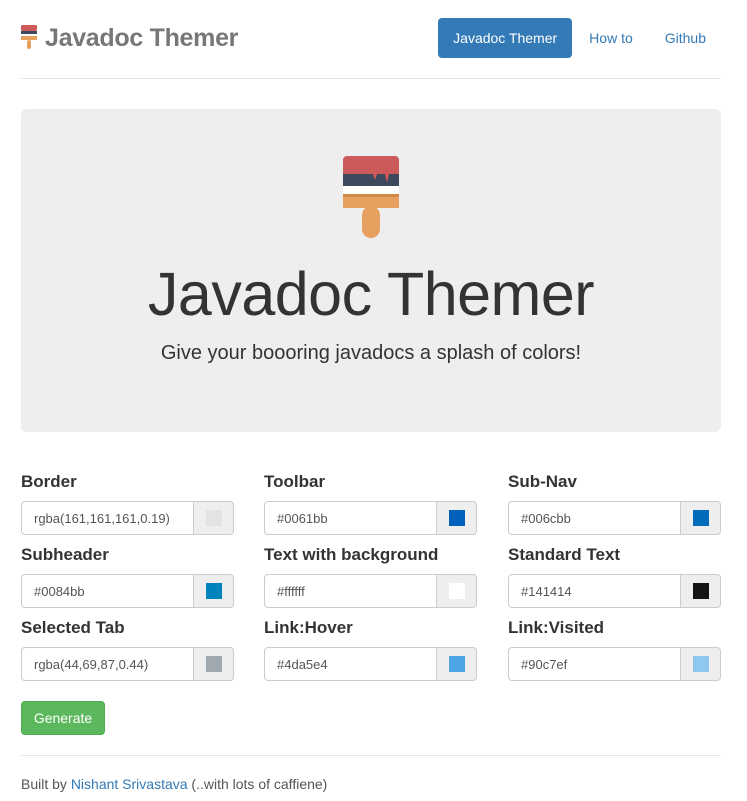 This screenshot has height=801, width=747. What do you see at coordinates (73, 627) in the screenshot?
I see `field-label: Selected Tab` at bounding box center [73, 627].